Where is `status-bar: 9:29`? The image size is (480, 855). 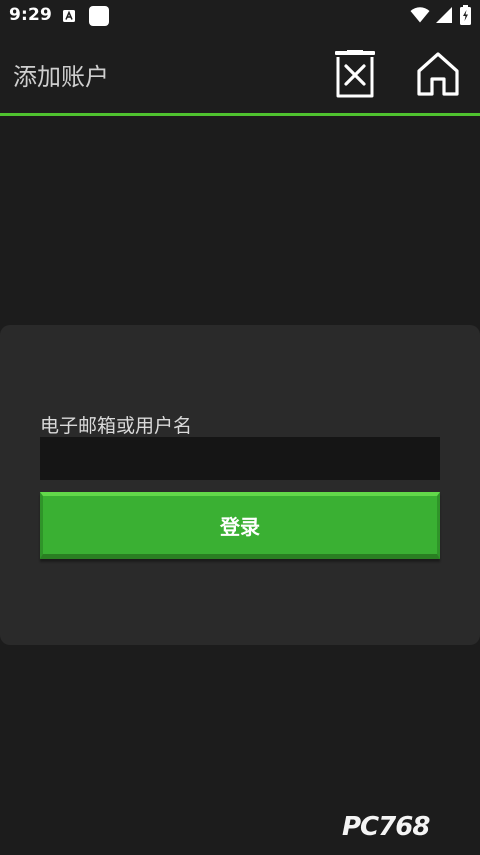
status-bar: 9:29 is located at coordinates (240, 16).